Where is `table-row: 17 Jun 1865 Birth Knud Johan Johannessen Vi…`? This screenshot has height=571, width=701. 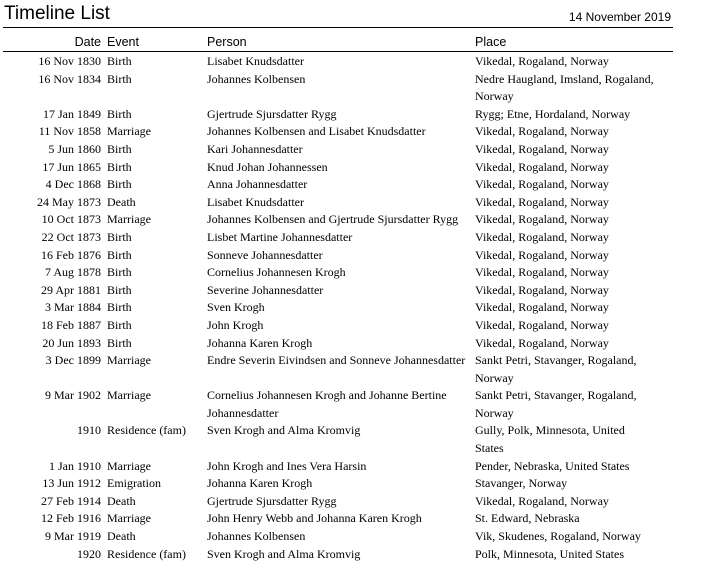 table-row: 17 Jun 1865 Birth Knud Johan Johannessen Vi… is located at coordinates (350, 168).